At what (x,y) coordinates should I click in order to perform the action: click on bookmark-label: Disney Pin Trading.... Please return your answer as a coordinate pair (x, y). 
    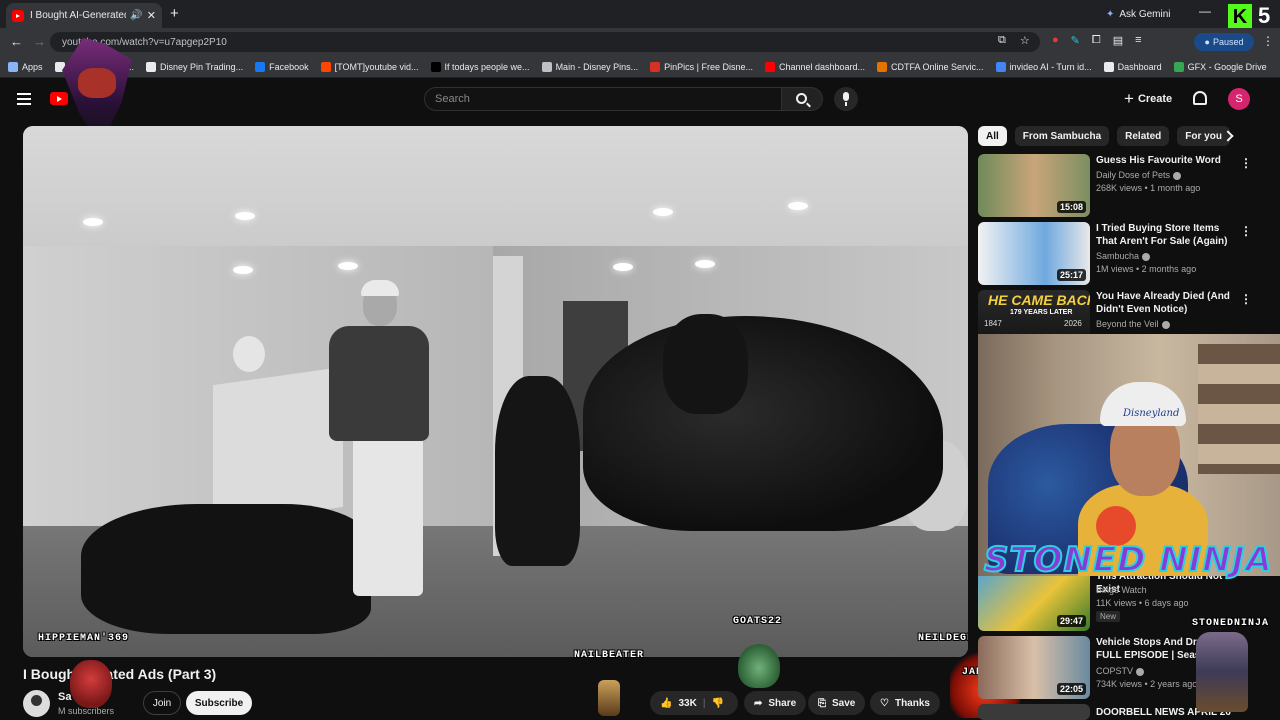
    Looking at the image, I should click on (202, 66).